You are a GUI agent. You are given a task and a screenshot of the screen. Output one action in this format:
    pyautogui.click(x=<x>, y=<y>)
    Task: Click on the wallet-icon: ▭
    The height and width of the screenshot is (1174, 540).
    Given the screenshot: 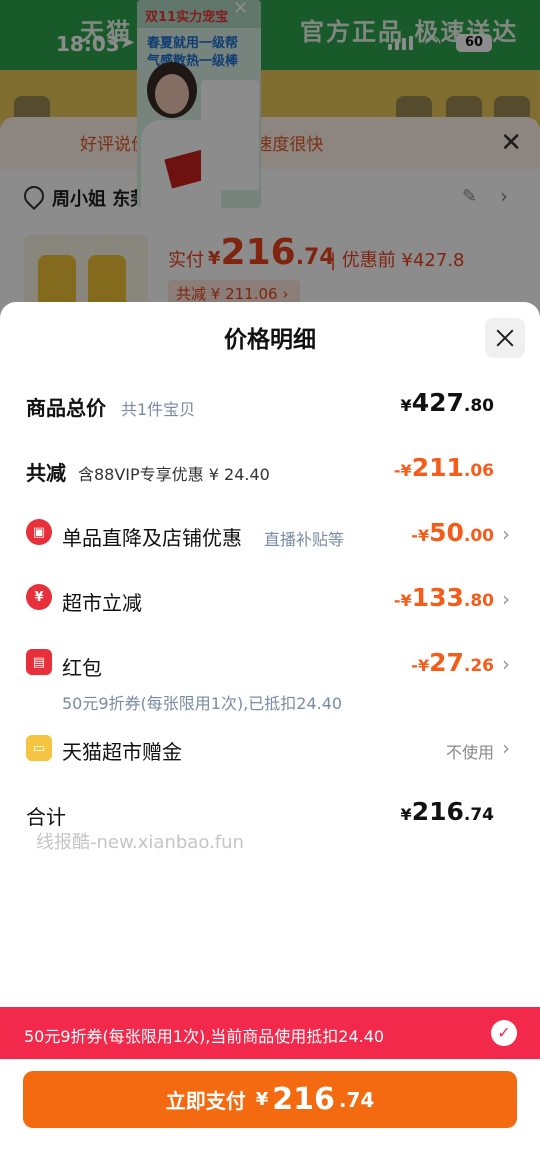 What is the action you would take?
    pyautogui.click(x=39, y=748)
    